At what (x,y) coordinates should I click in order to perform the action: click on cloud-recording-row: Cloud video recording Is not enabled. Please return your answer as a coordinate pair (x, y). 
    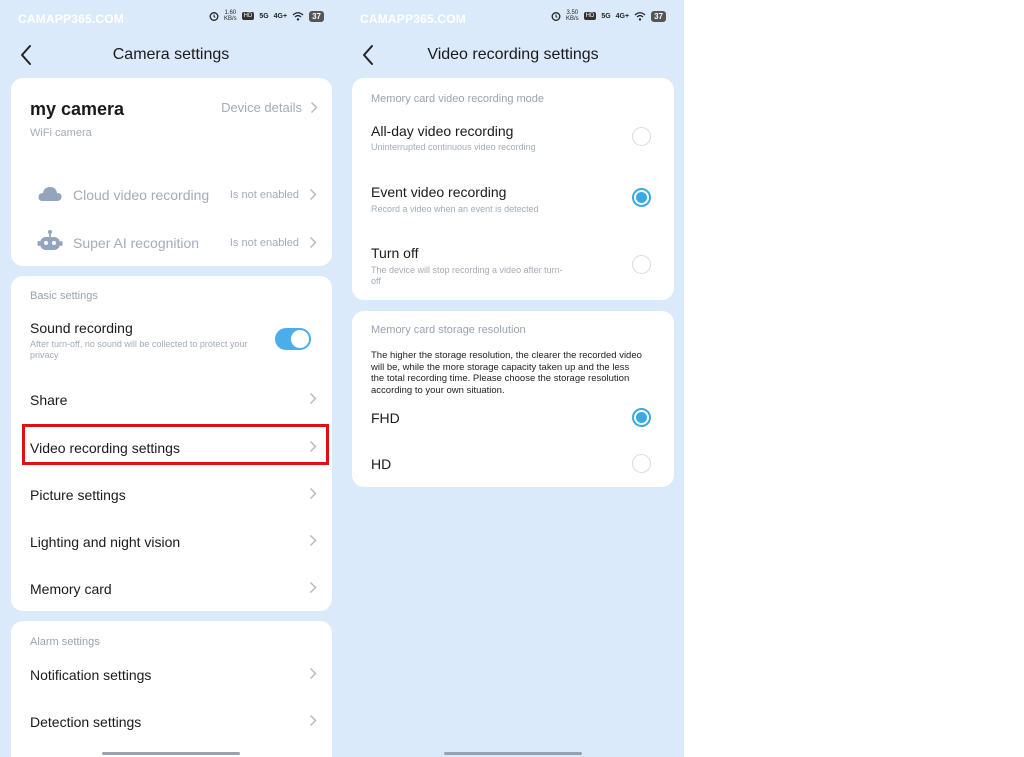
    Looking at the image, I should click on (171, 195).